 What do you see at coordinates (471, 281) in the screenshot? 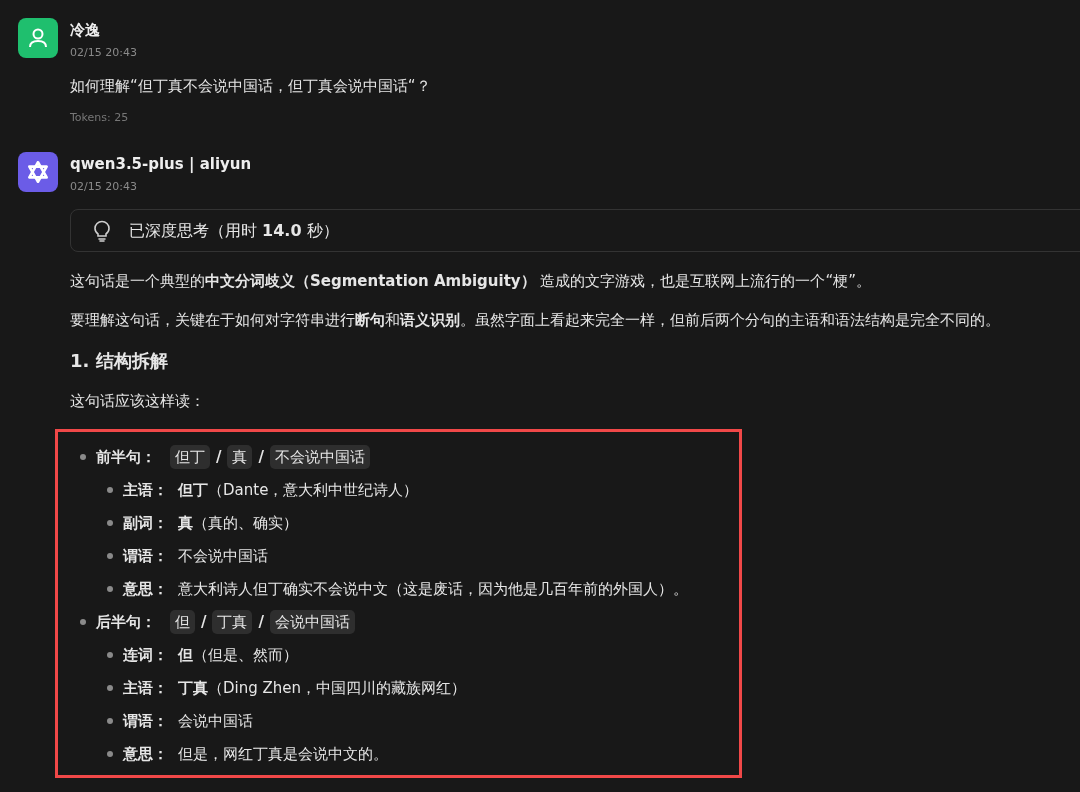
I see `paragraph: 这句话是一个典型的中文分词歧义（Segmentation Ambiguity） 造成的文字游戏，也是互联网上流行的一个“梗”。` at bounding box center [471, 281].